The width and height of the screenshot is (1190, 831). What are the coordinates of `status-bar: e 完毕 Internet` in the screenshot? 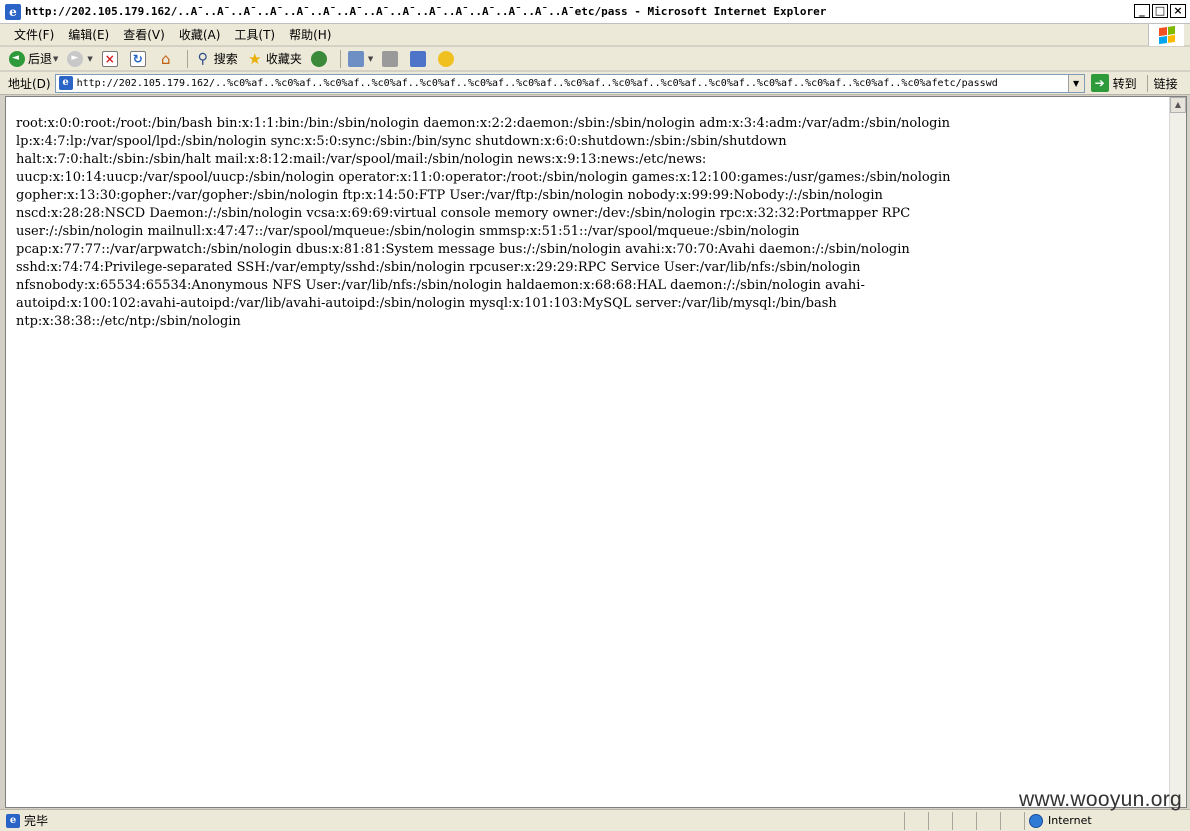 It's located at (595, 820).